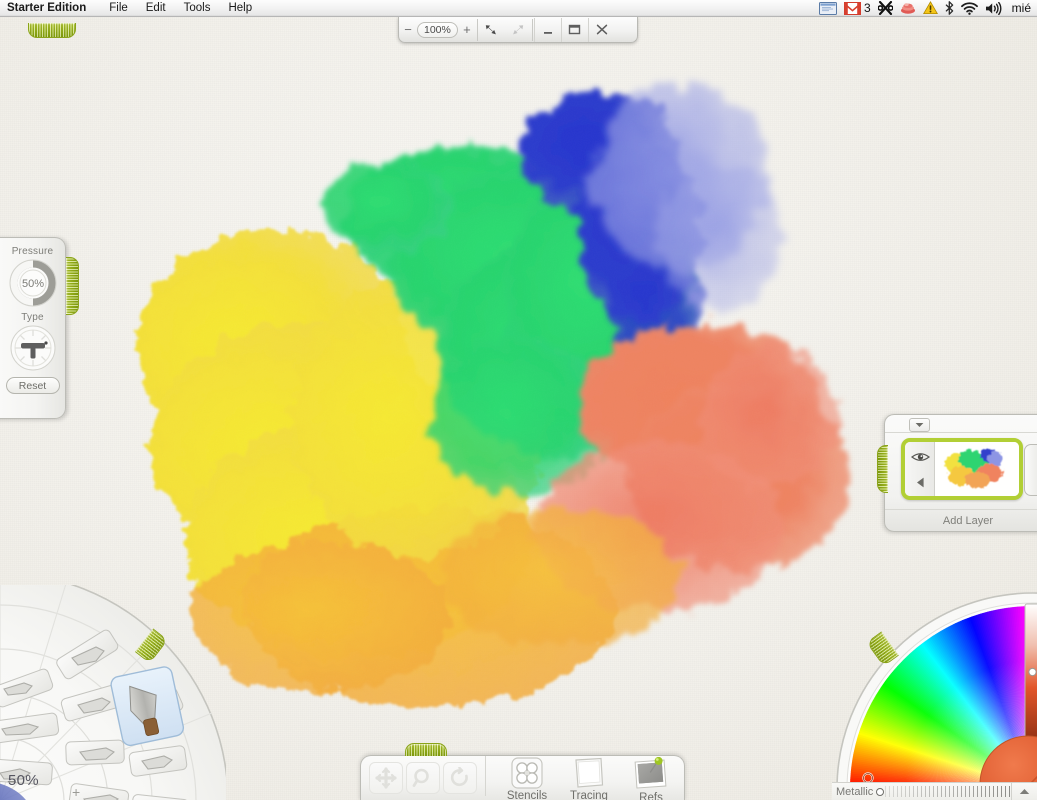 The height and width of the screenshot is (800, 1037). I want to click on tracing-panel-button: Tracing, so click(589, 778).